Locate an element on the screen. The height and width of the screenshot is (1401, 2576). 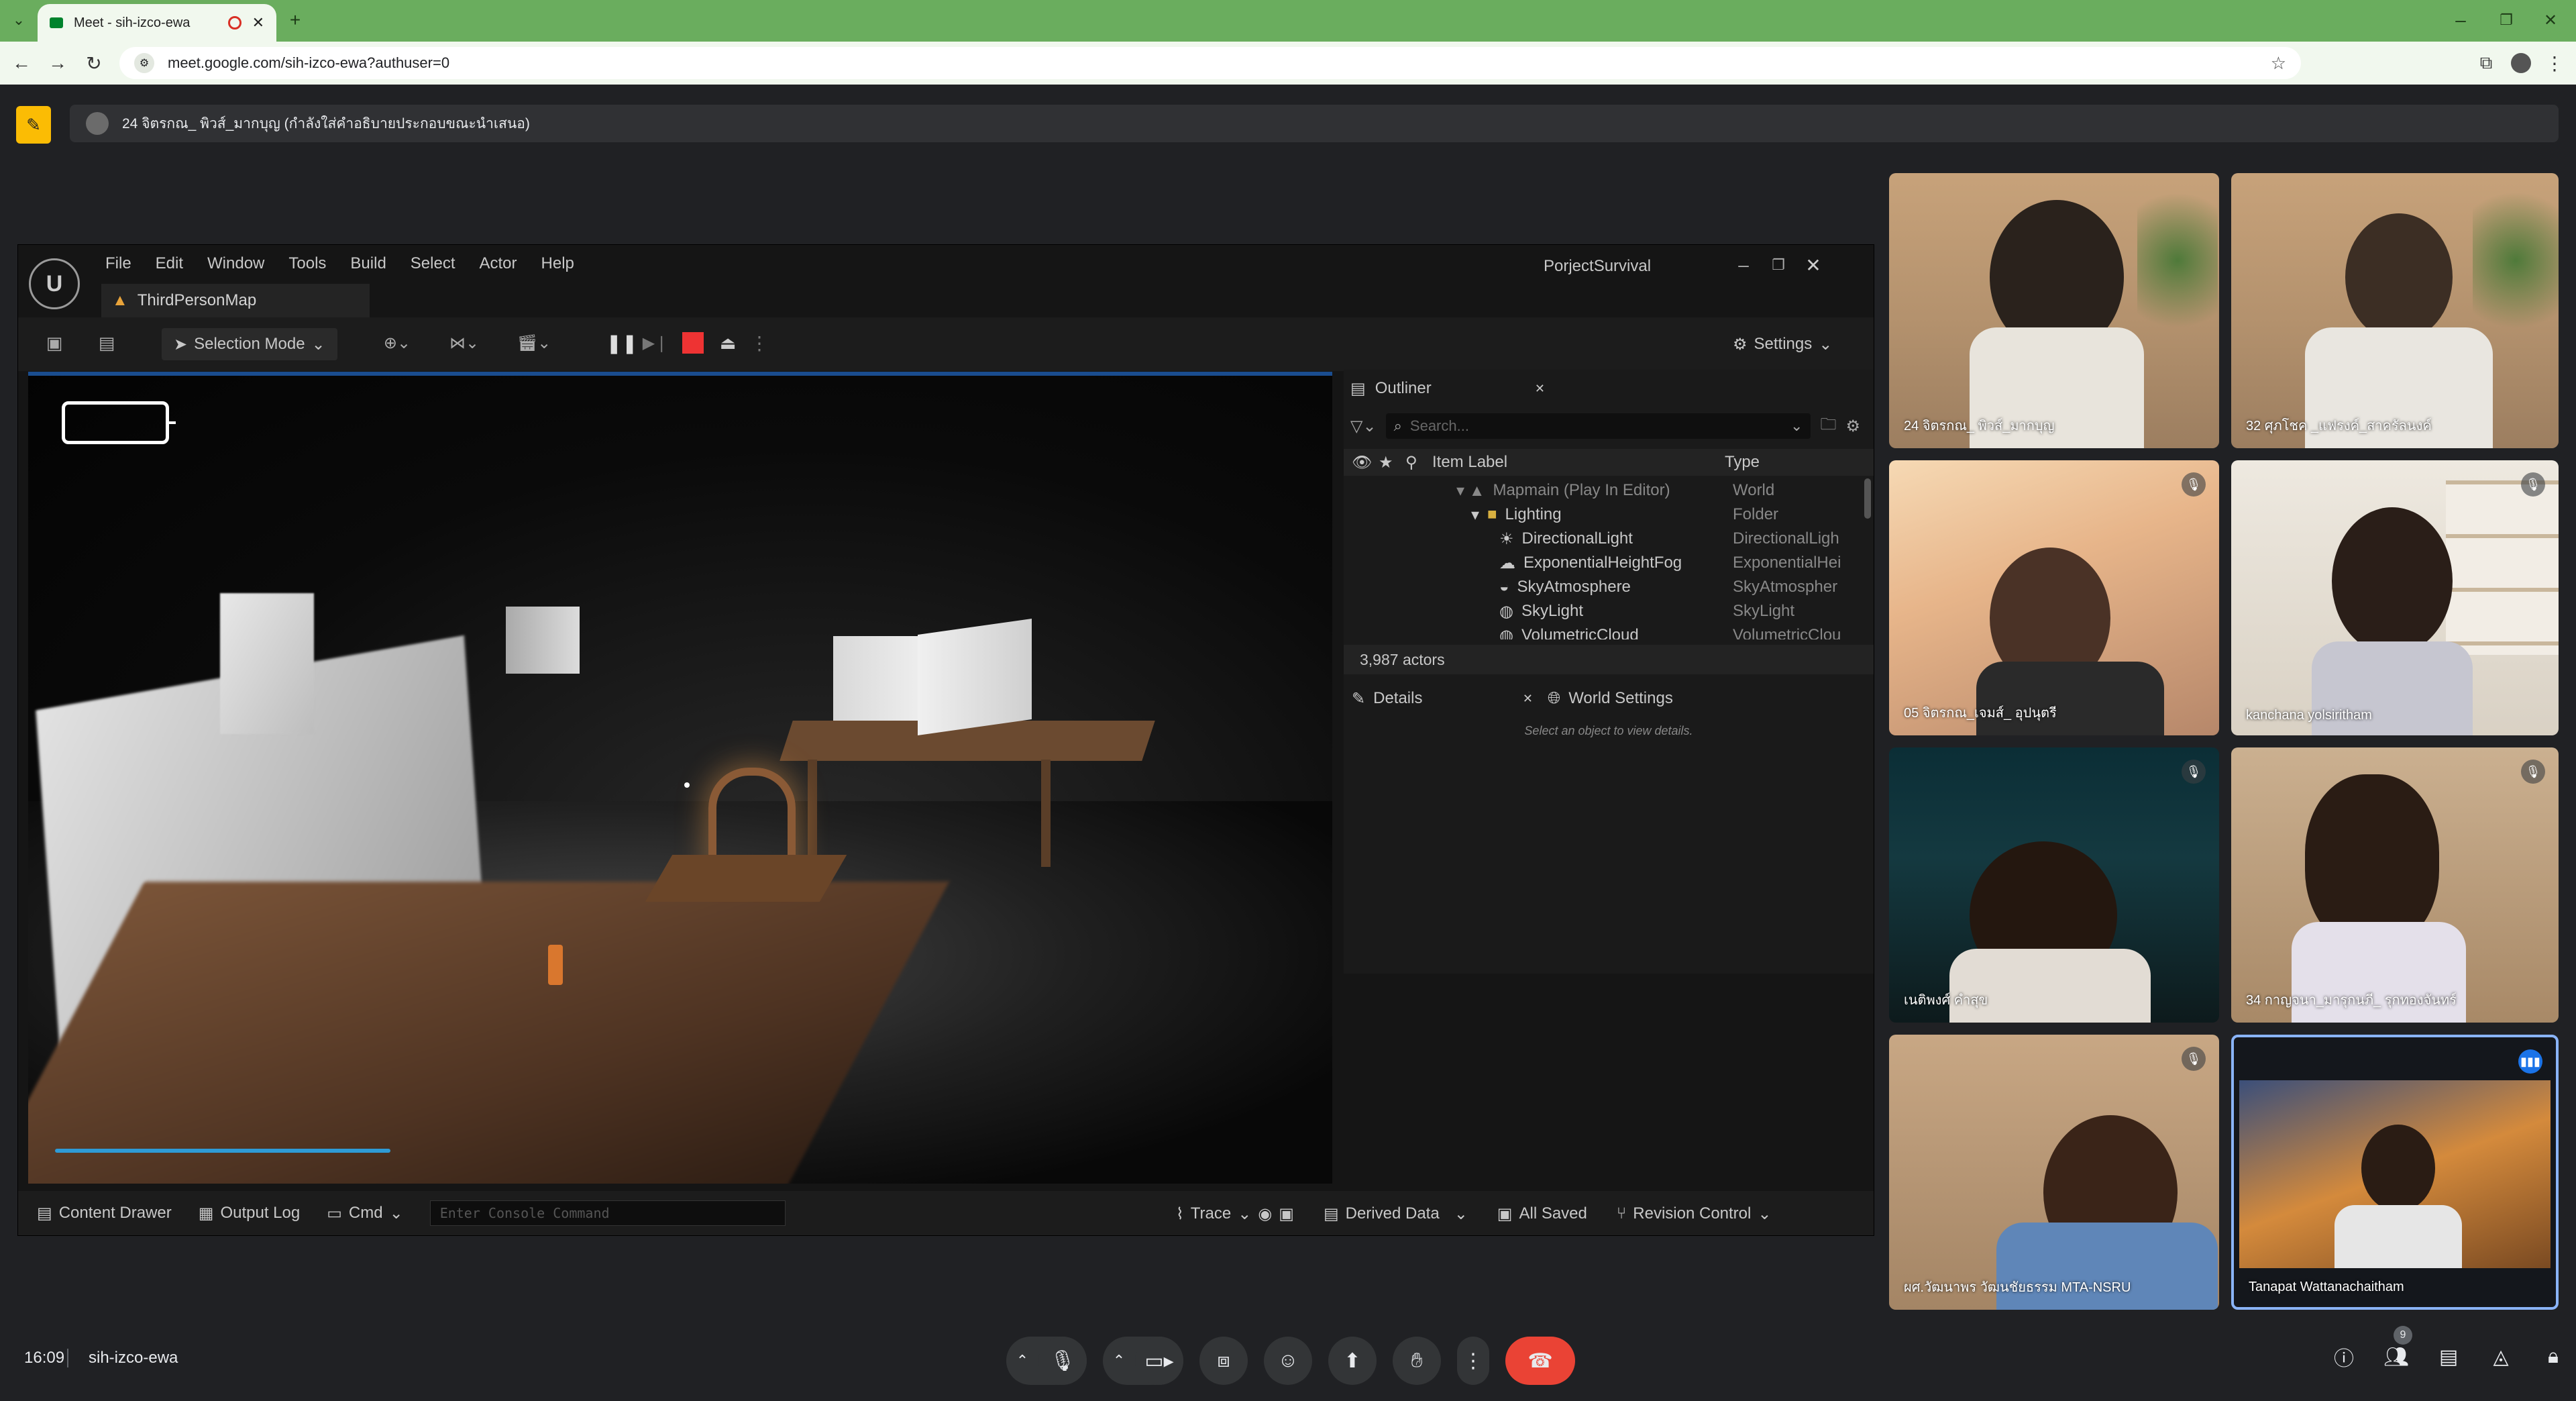
blueprint-icon: ⋈⌄ is located at coordinates (464, 343).